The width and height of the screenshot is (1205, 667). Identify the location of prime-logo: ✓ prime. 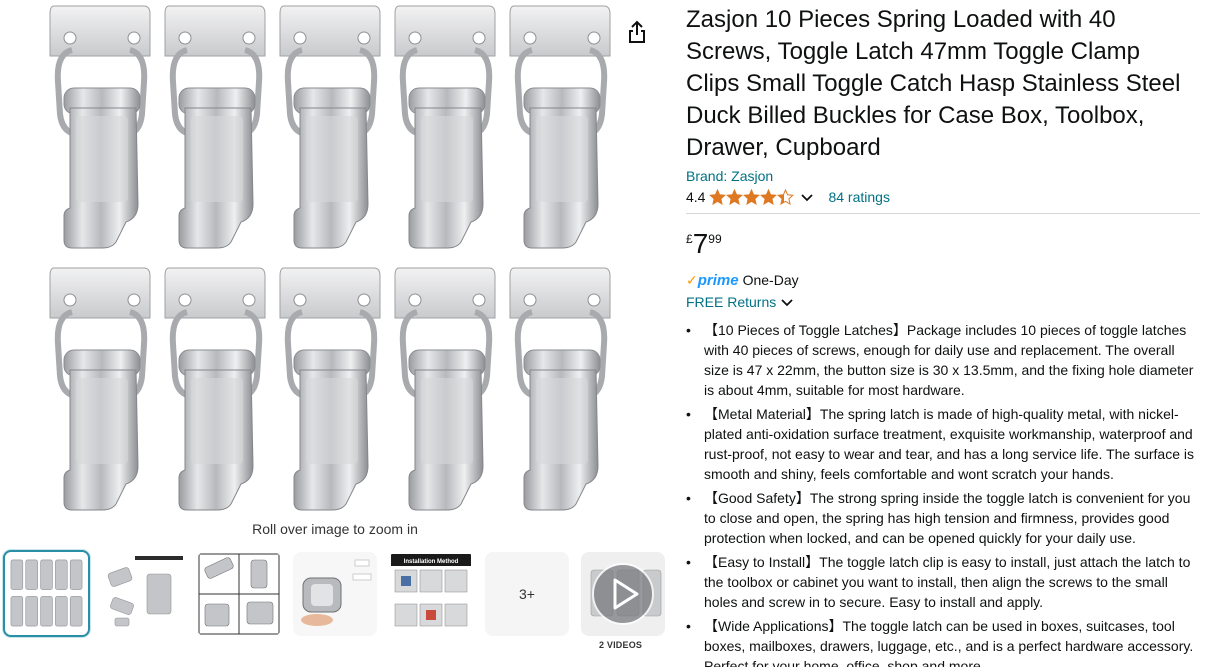
(712, 280).